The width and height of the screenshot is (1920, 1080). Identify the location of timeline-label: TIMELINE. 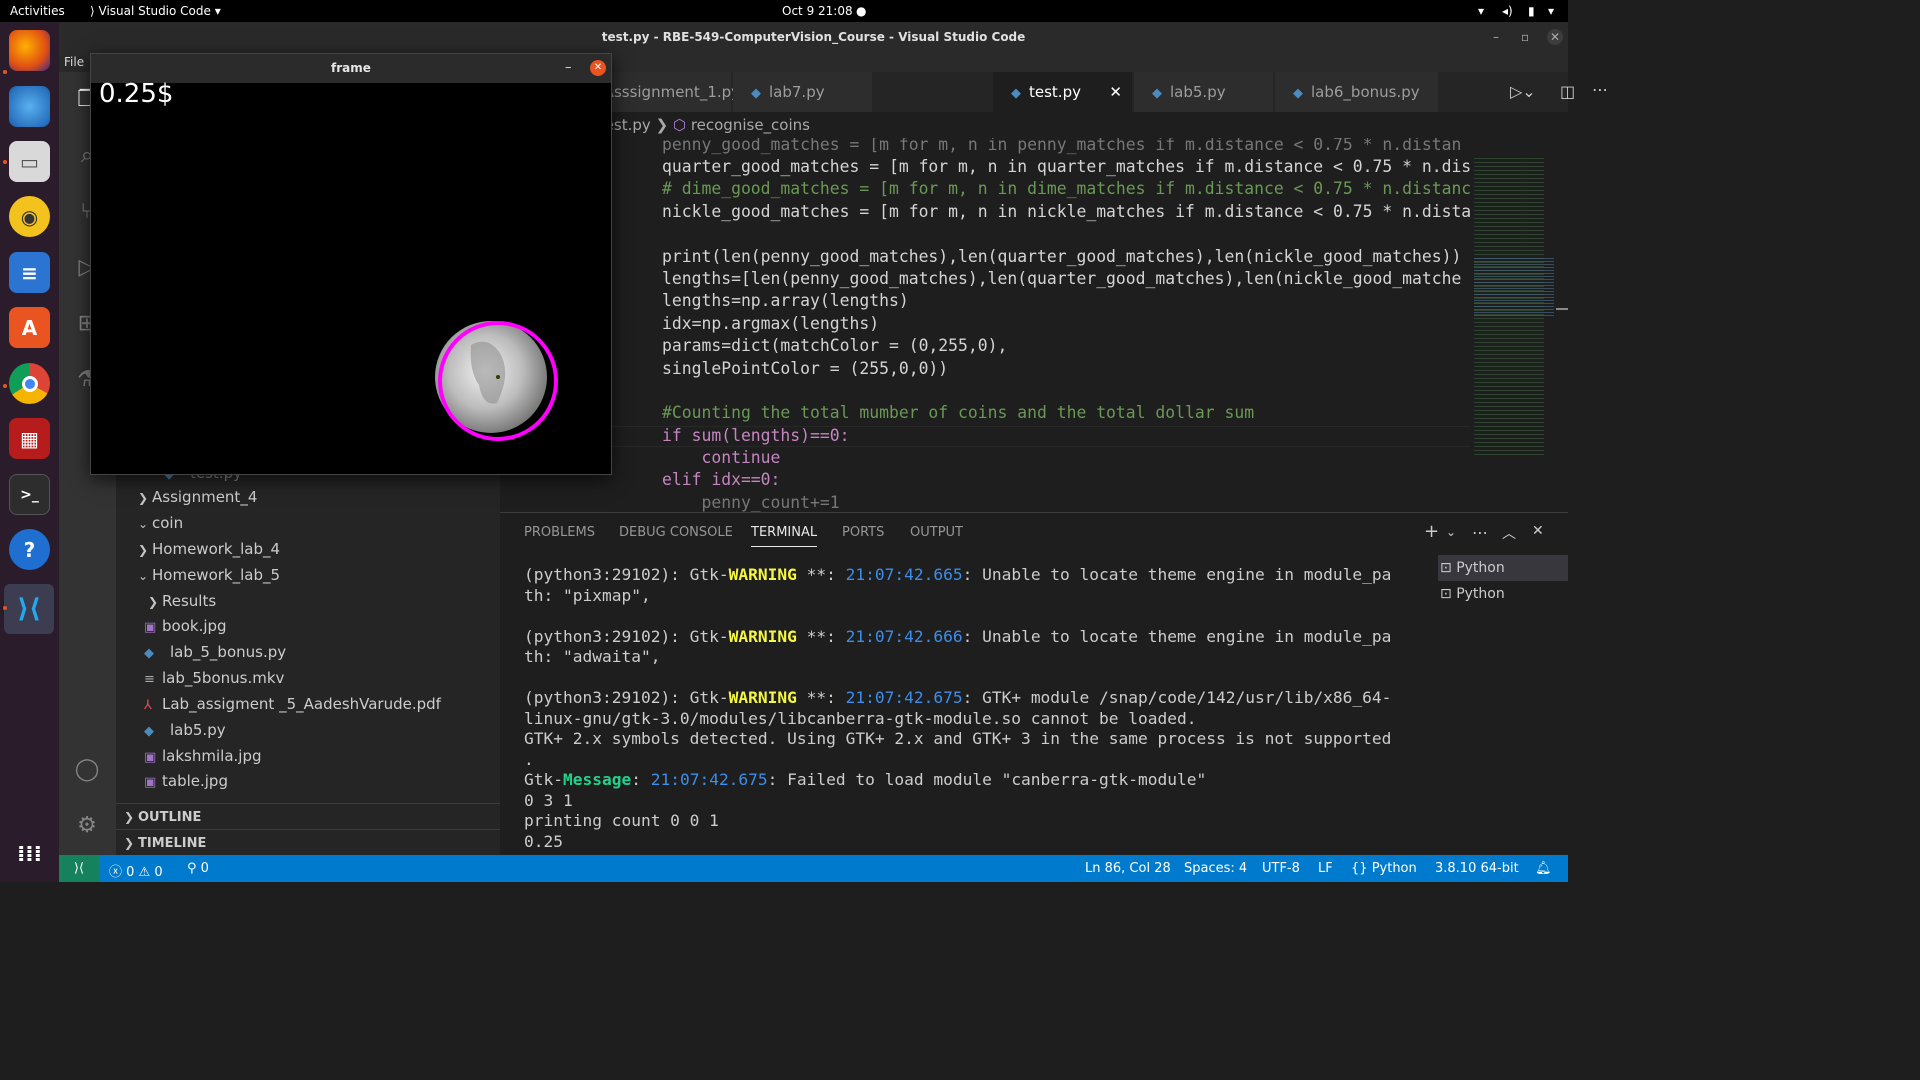
(172, 843).